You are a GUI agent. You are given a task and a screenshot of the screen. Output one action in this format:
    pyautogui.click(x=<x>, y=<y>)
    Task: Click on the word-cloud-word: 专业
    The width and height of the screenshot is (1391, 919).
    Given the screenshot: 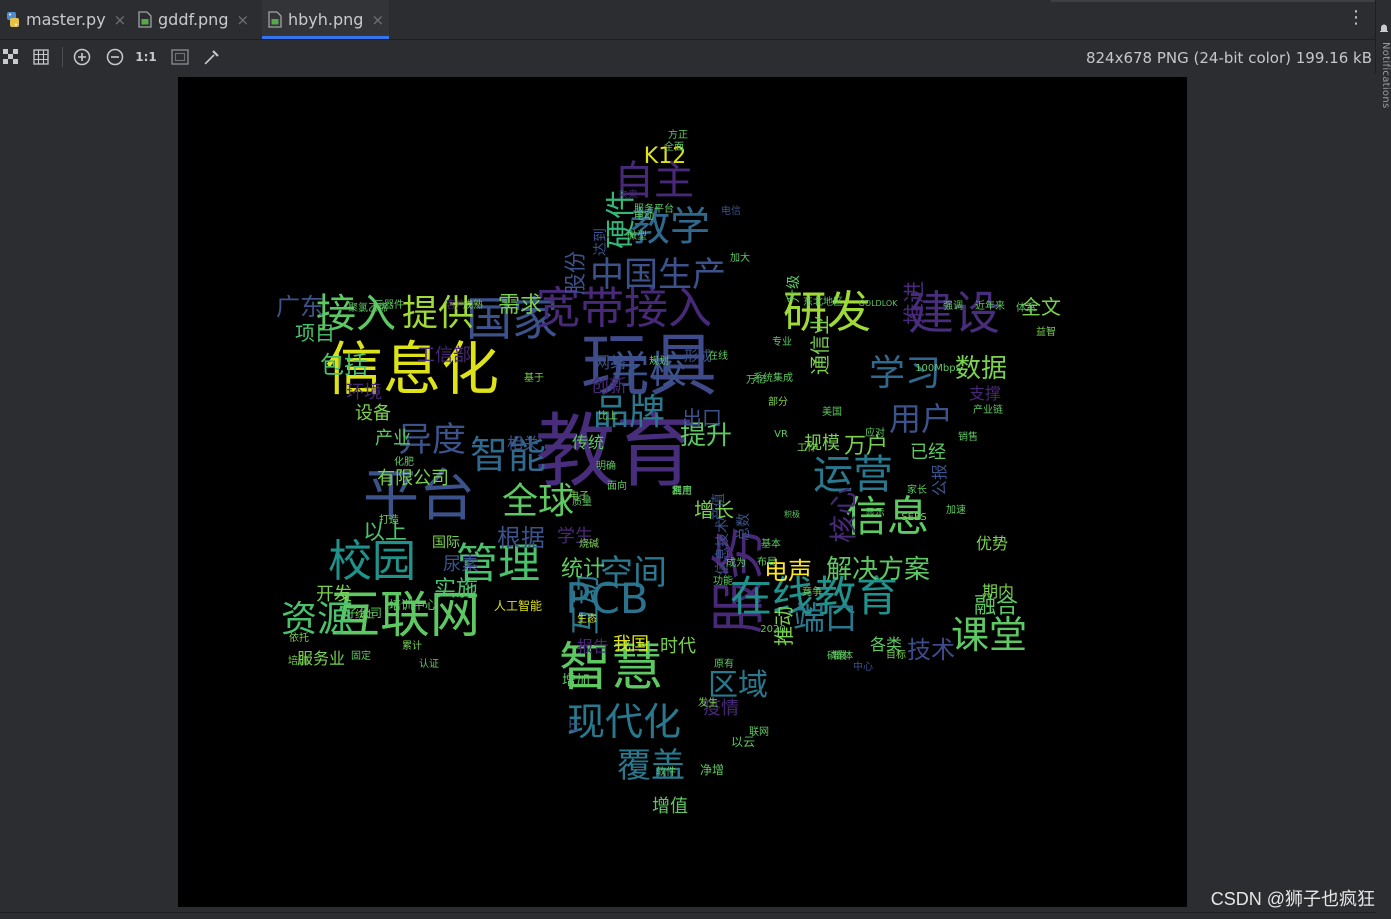 What is the action you would take?
    pyautogui.click(x=782, y=342)
    